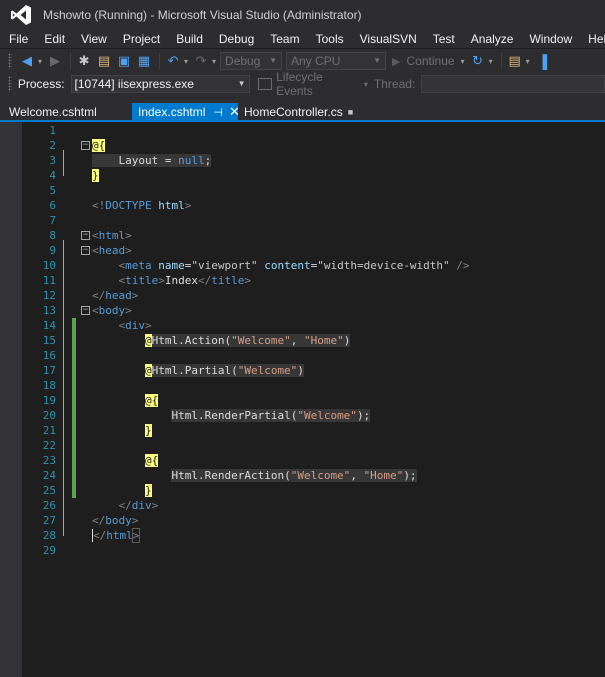 The height and width of the screenshot is (677, 605). Describe the element at coordinates (84, 61) in the screenshot. I see `new-project-icon: ✱` at that location.